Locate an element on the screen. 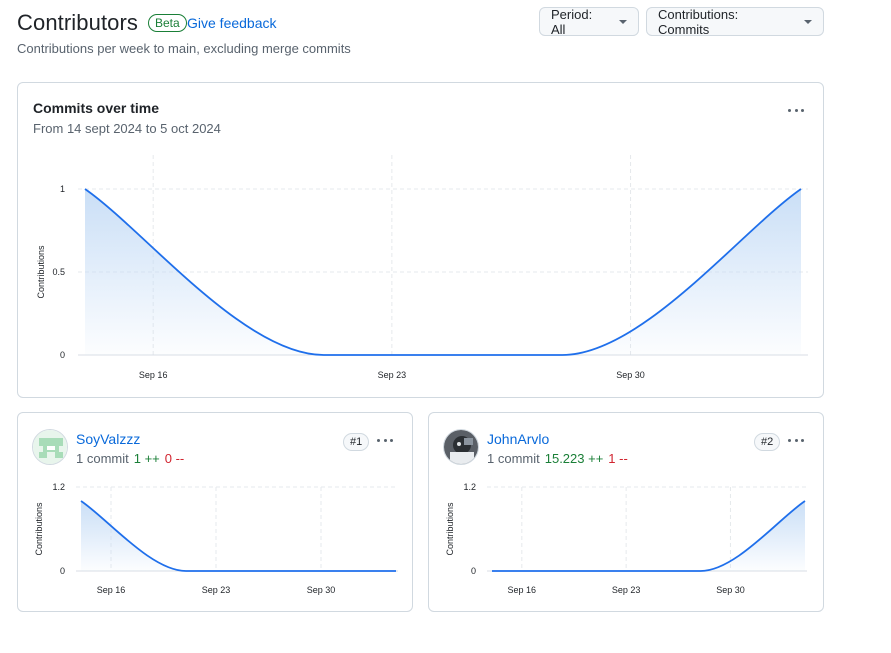 The width and height of the screenshot is (891, 653). period-select-label: Period: All is located at coordinates (572, 21).